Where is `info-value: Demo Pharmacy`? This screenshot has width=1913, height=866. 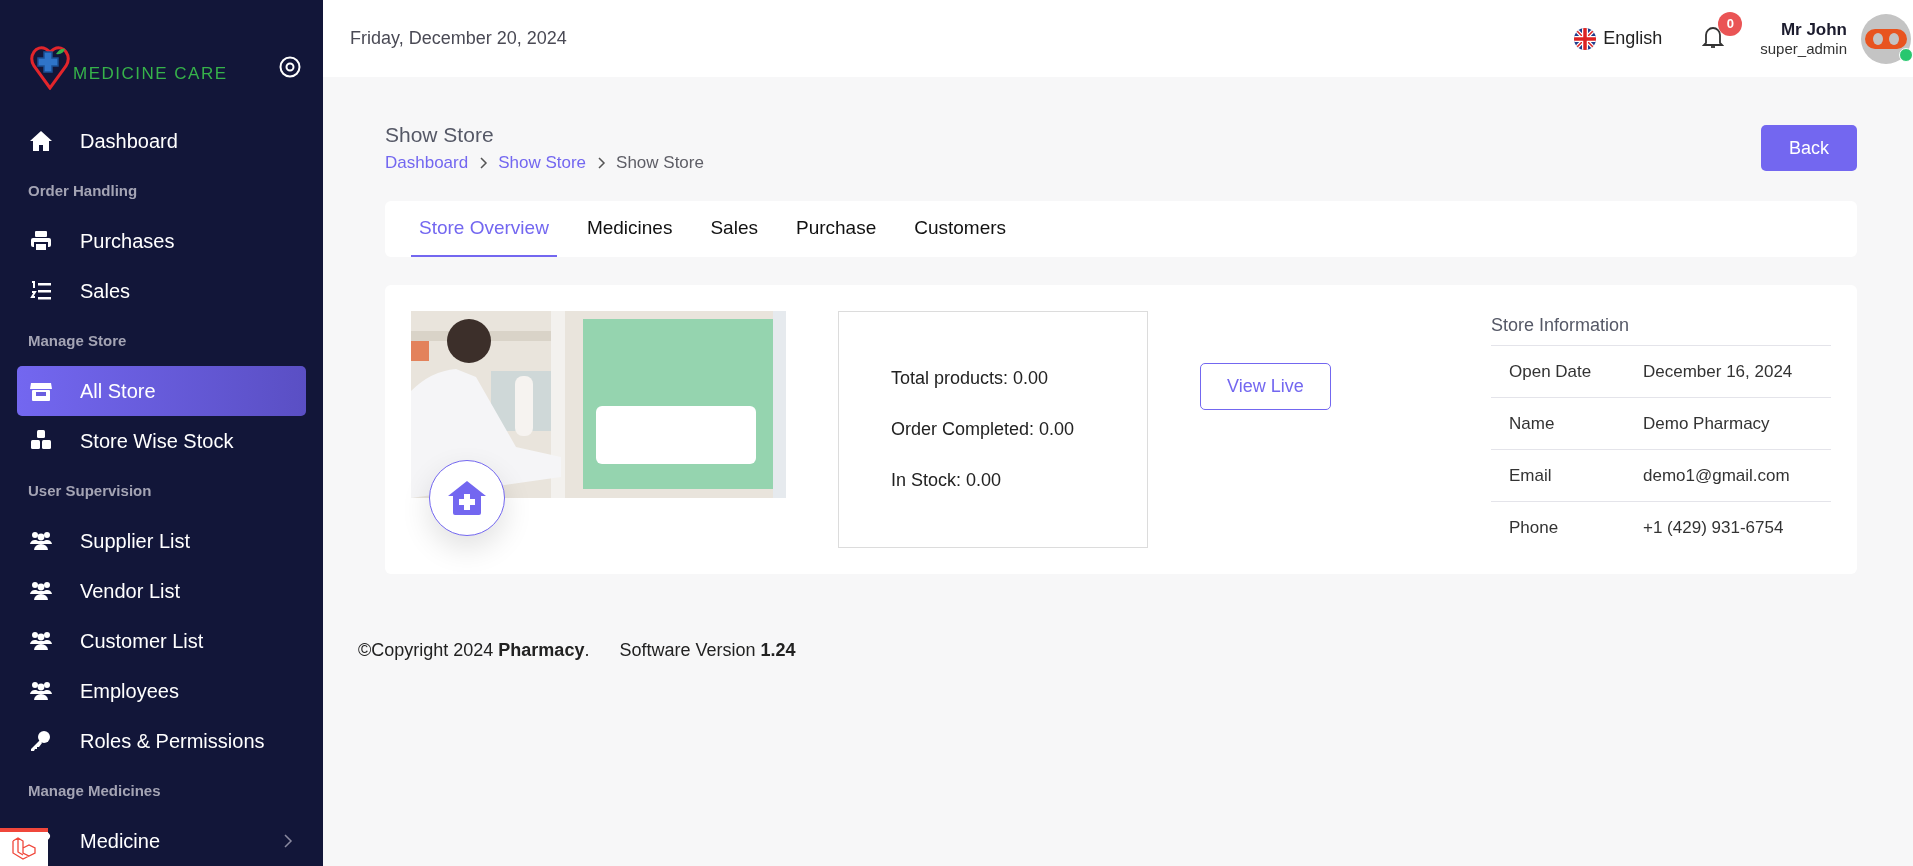 info-value: Demo Pharmacy is located at coordinates (1707, 423).